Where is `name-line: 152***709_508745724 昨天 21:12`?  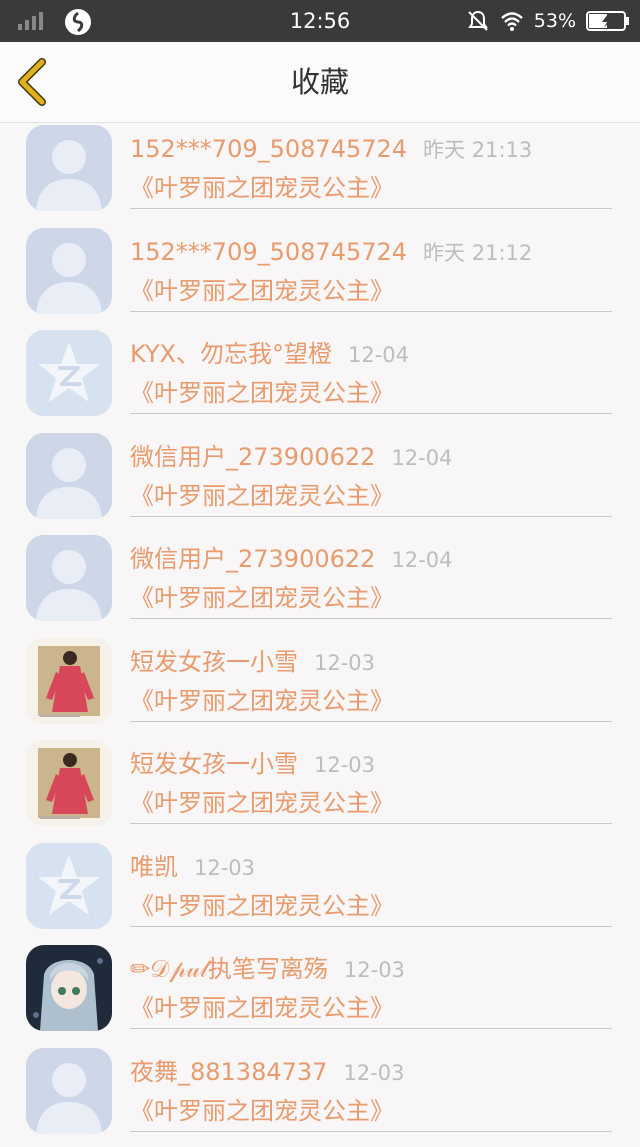
name-line: 152***709_508745724 昨天 21:12 is located at coordinates (331, 252).